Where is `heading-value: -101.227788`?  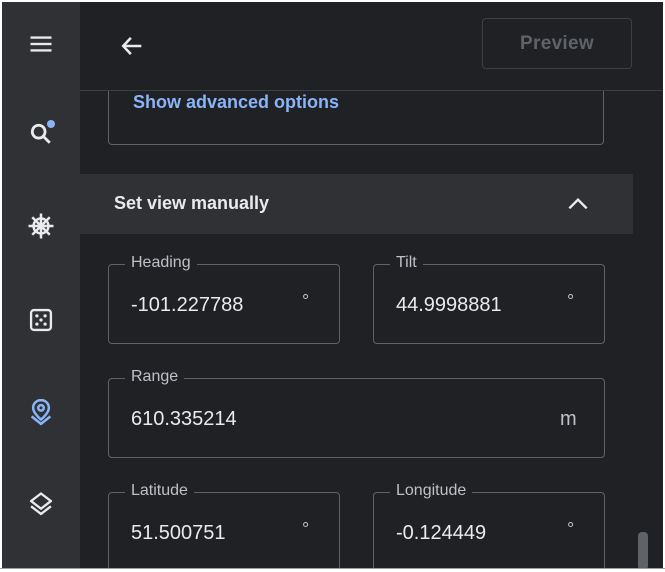 heading-value: -101.227788 is located at coordinates (187, 305).